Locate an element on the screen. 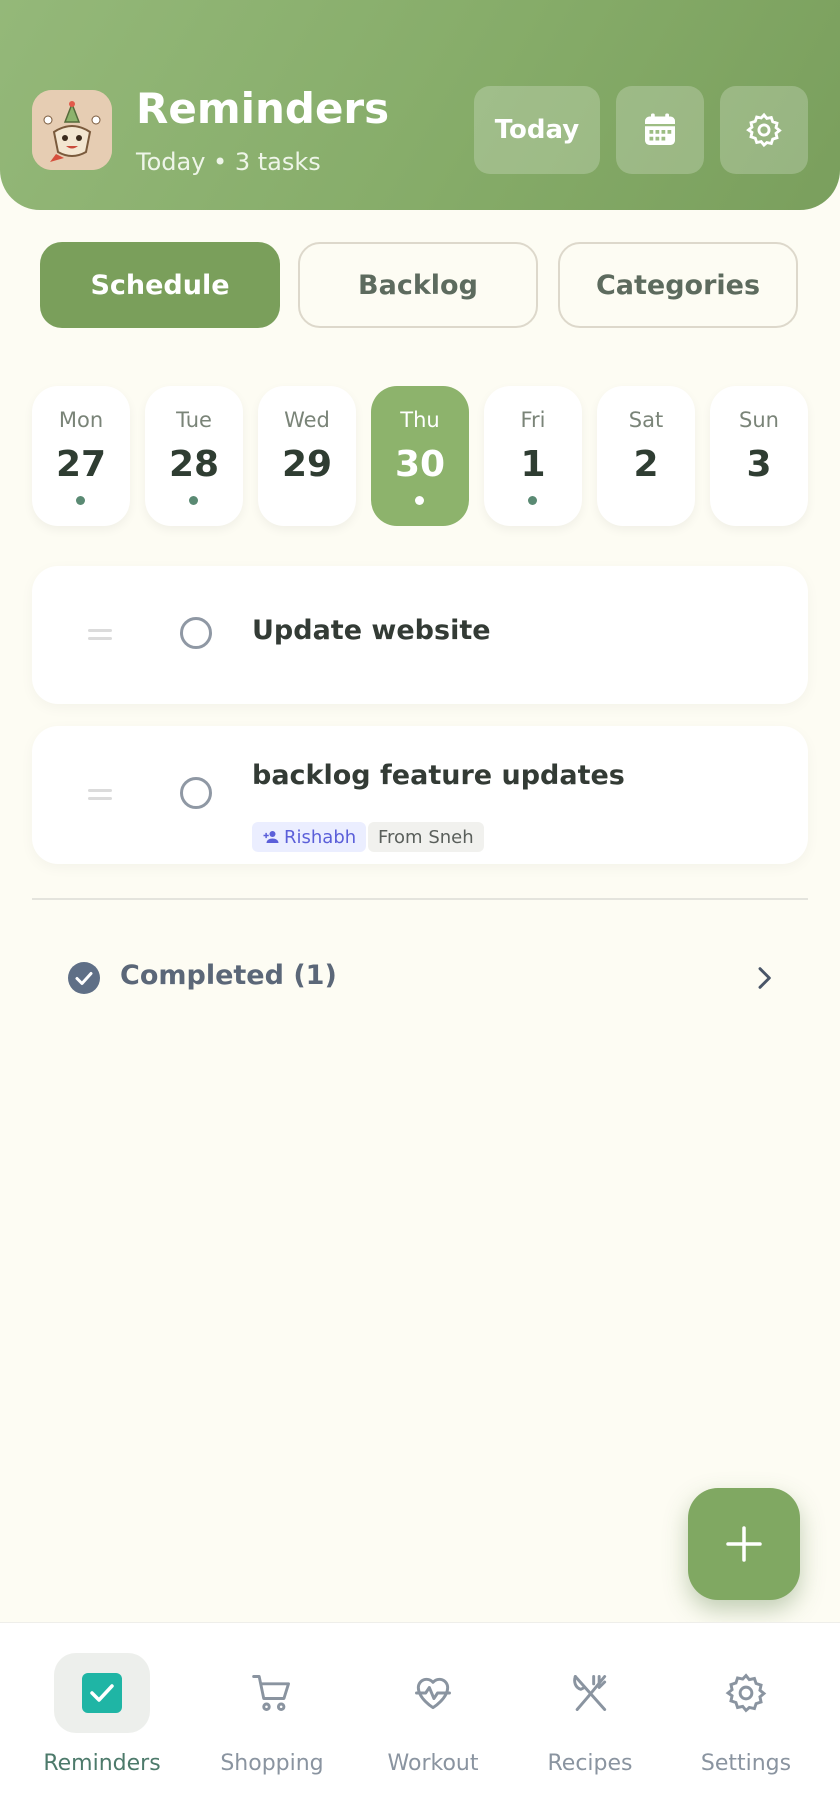 This screenshot has width=840, height=1801. completed-section-toggle: Completed (1) is located at coordinates (420, 978).